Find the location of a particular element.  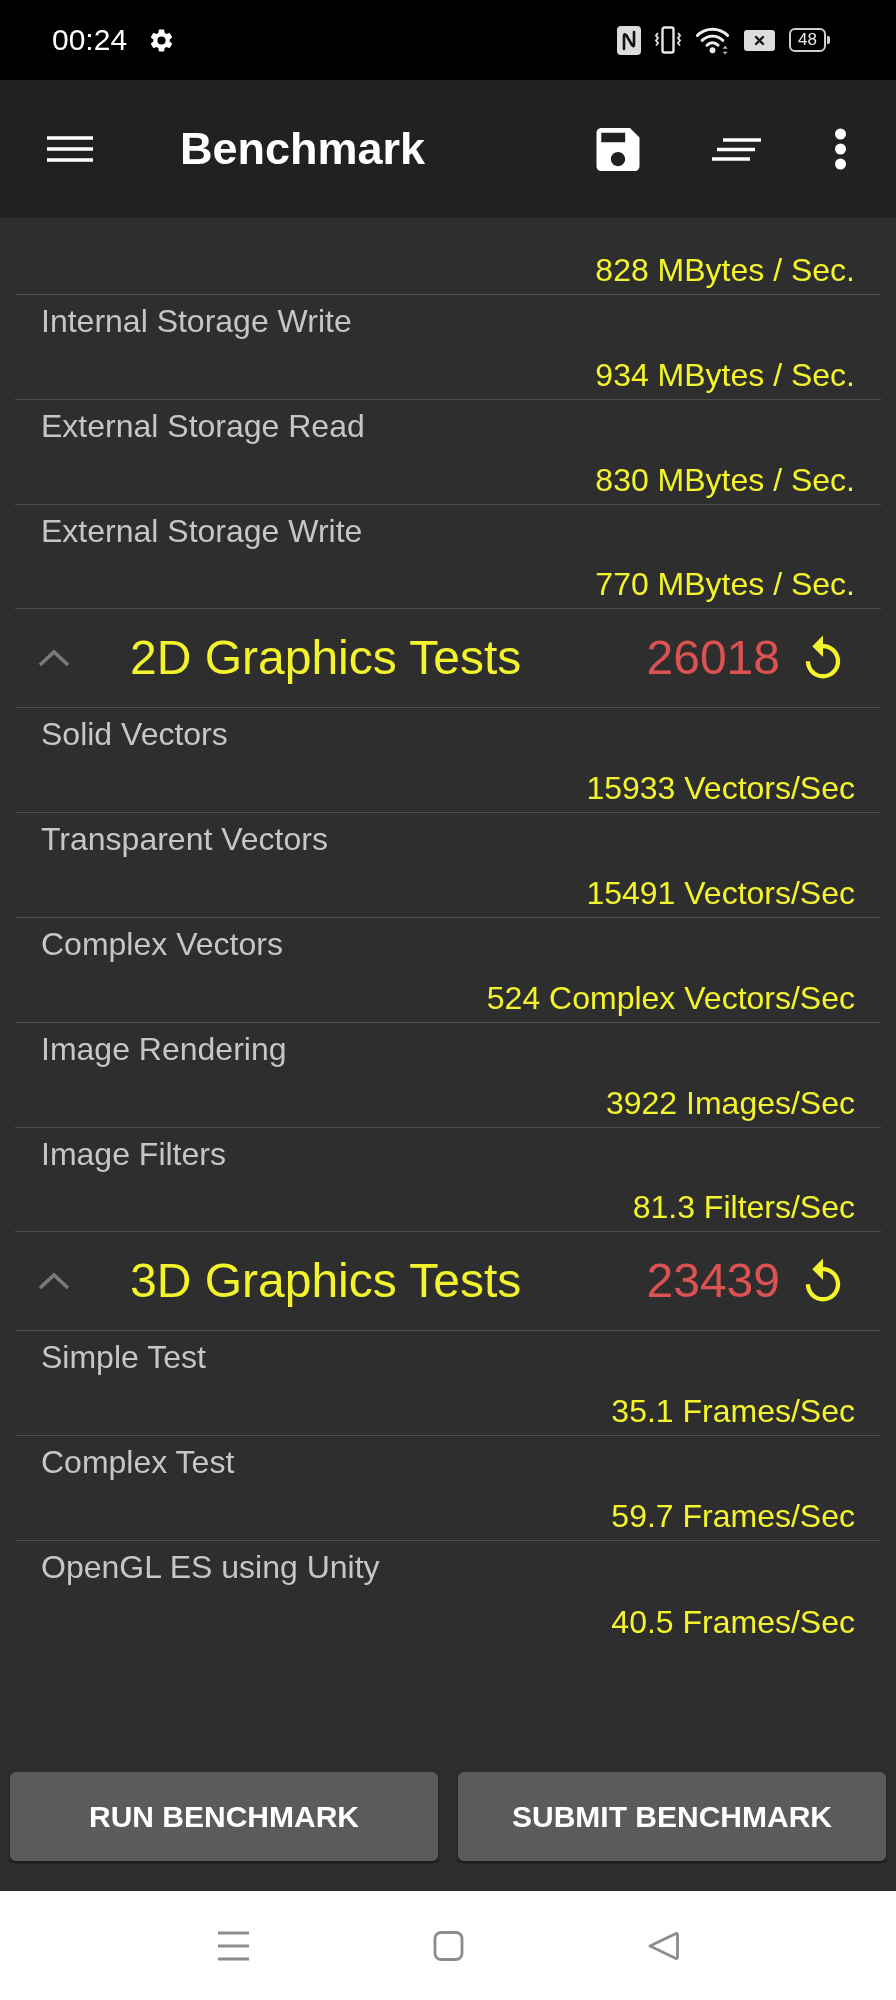

settings-icon is located at coordinates (162, 40).